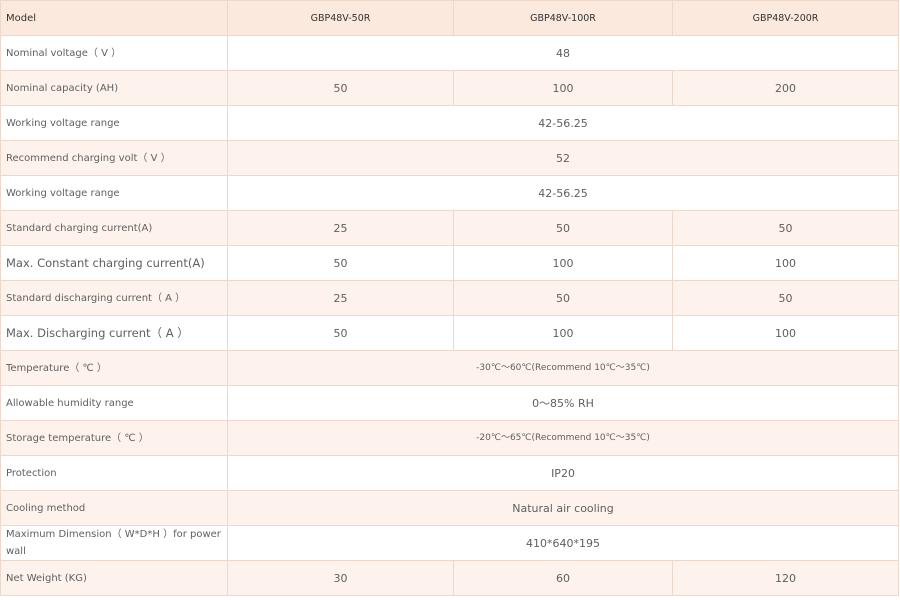 The image size is (900, 600). I want to click on header-gbp48v-100r: GBP48V-100R, so click(563, 18).